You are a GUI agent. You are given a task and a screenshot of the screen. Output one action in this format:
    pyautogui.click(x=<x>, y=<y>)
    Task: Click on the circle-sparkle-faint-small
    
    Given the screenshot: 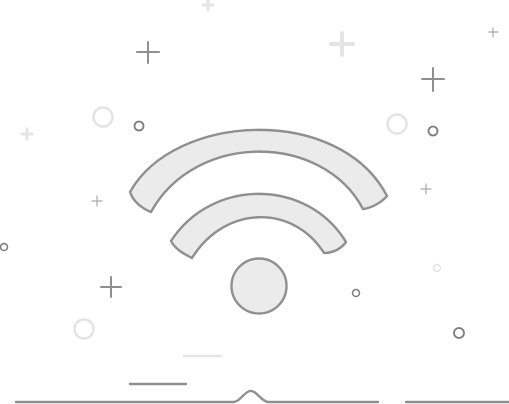 What is the action you would take?
    pyautogui.click(x=437, y=268)
    